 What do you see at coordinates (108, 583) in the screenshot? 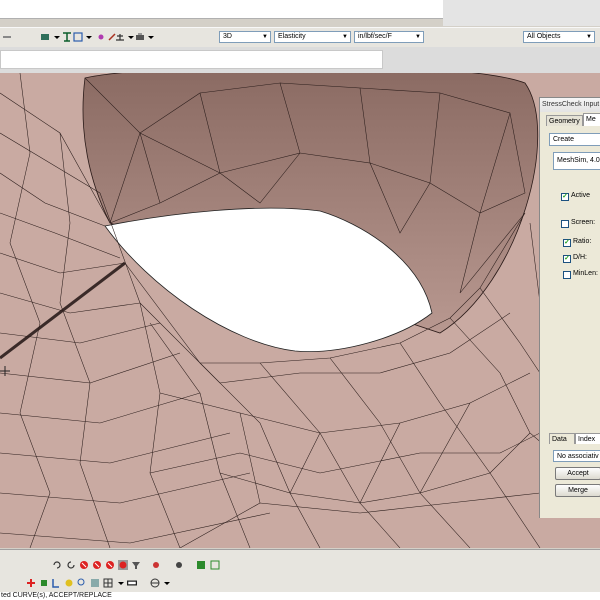
I see `table-icon` at bounding box center [108, 583].